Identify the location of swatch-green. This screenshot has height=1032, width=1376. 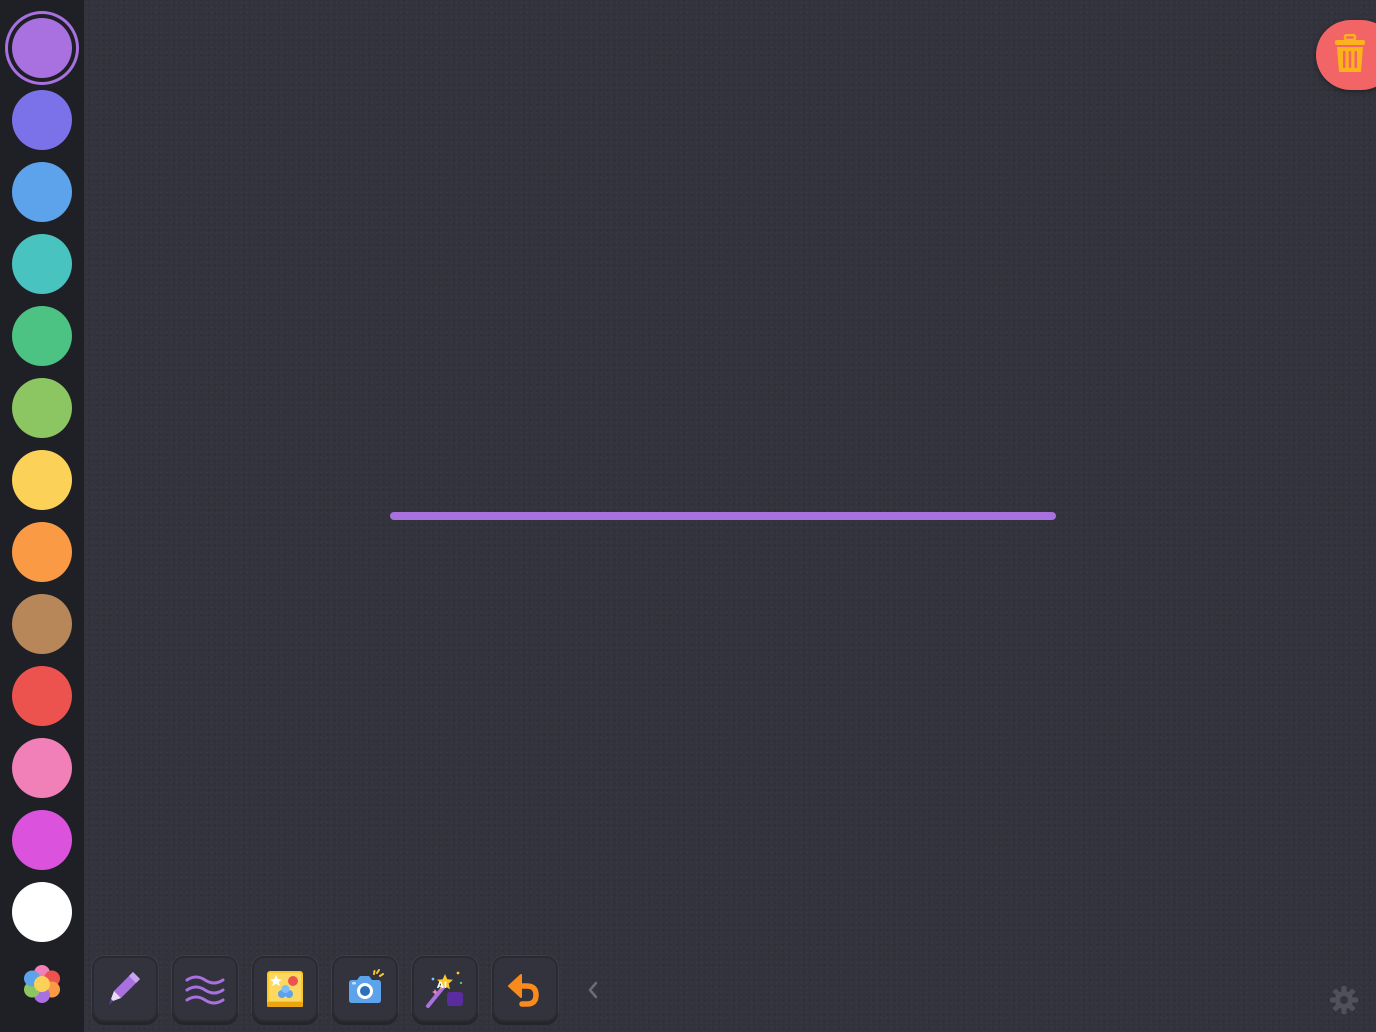
(42, 336).